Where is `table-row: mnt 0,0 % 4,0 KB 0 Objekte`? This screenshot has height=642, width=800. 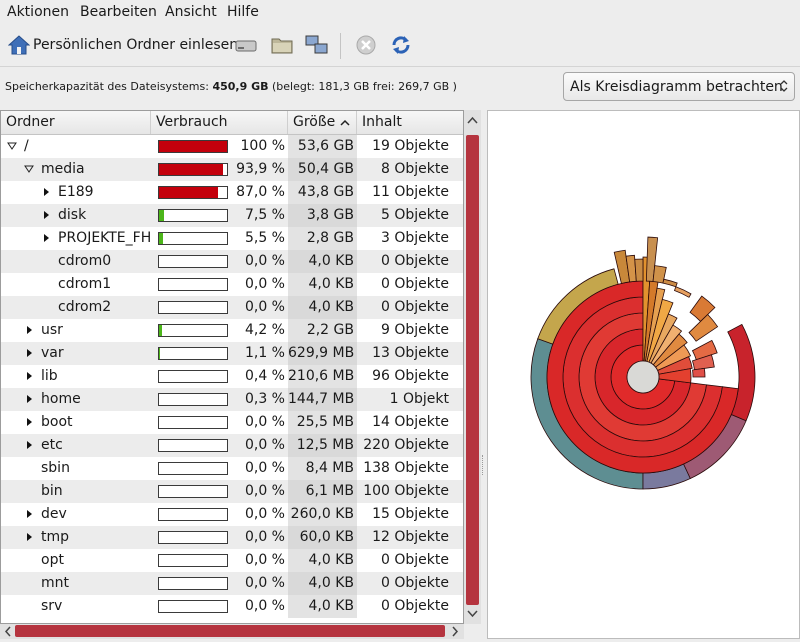
table-row: mnt 0,0 % 4,0 KB 0 Objekte is located at coordinates (232, 583).